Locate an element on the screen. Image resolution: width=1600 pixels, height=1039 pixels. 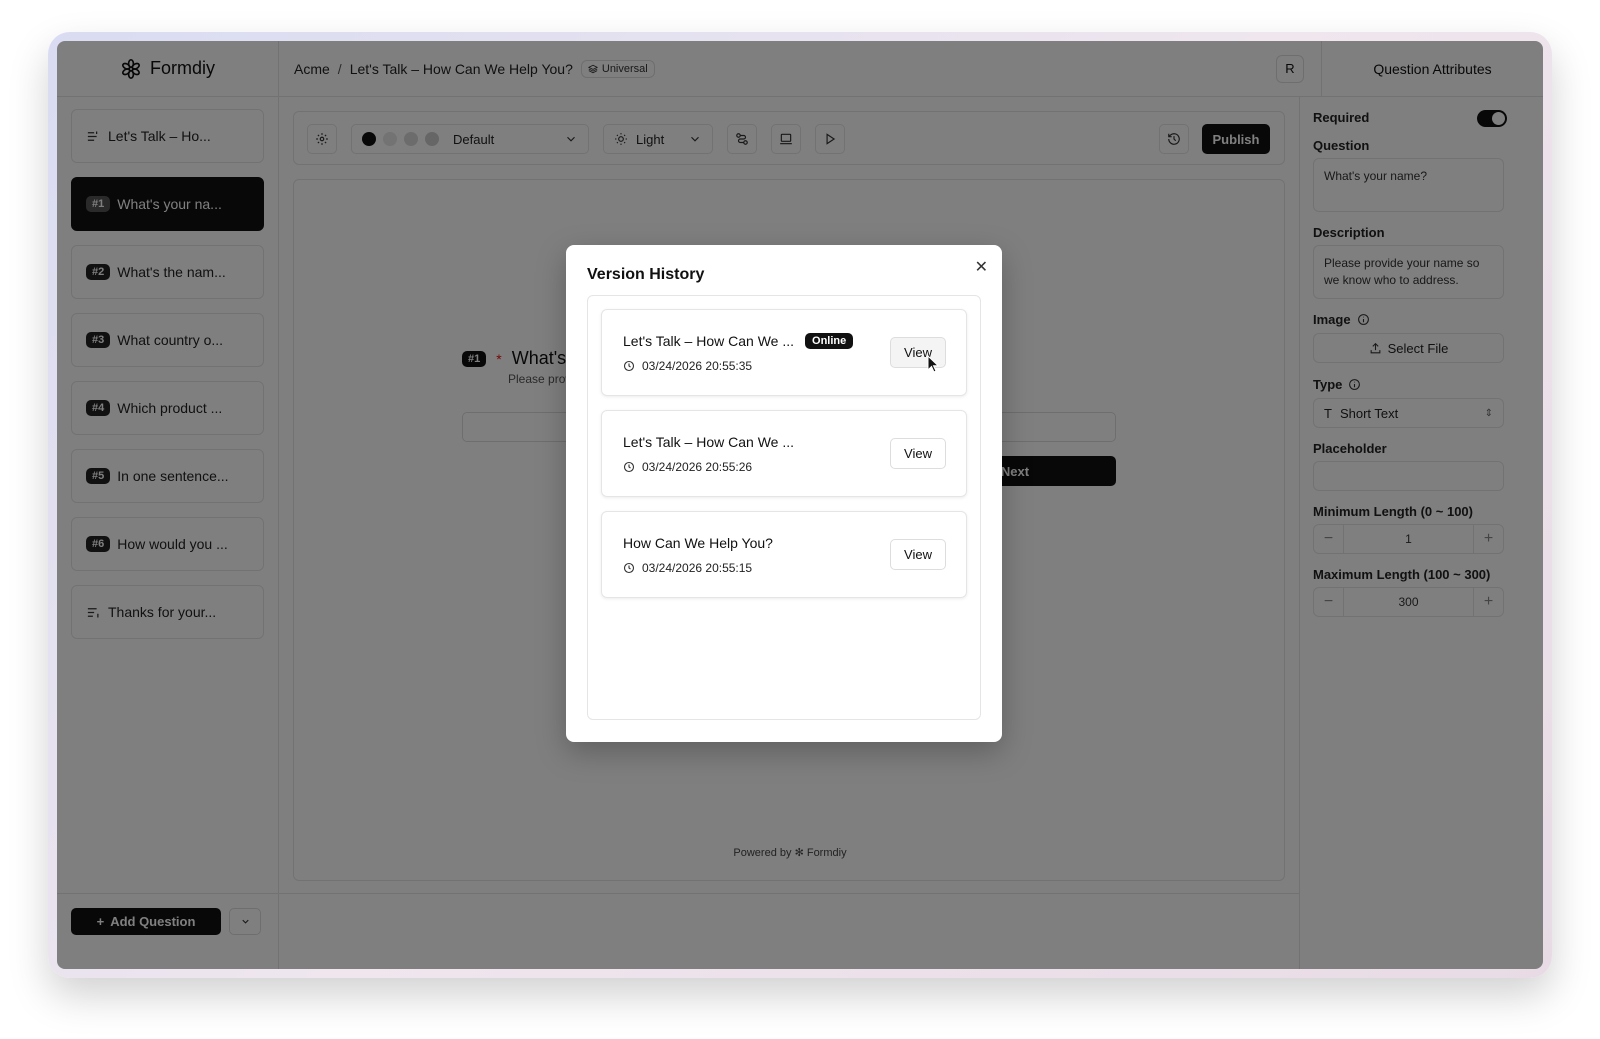
online-badge: Online is located at coordinates (829, 341).